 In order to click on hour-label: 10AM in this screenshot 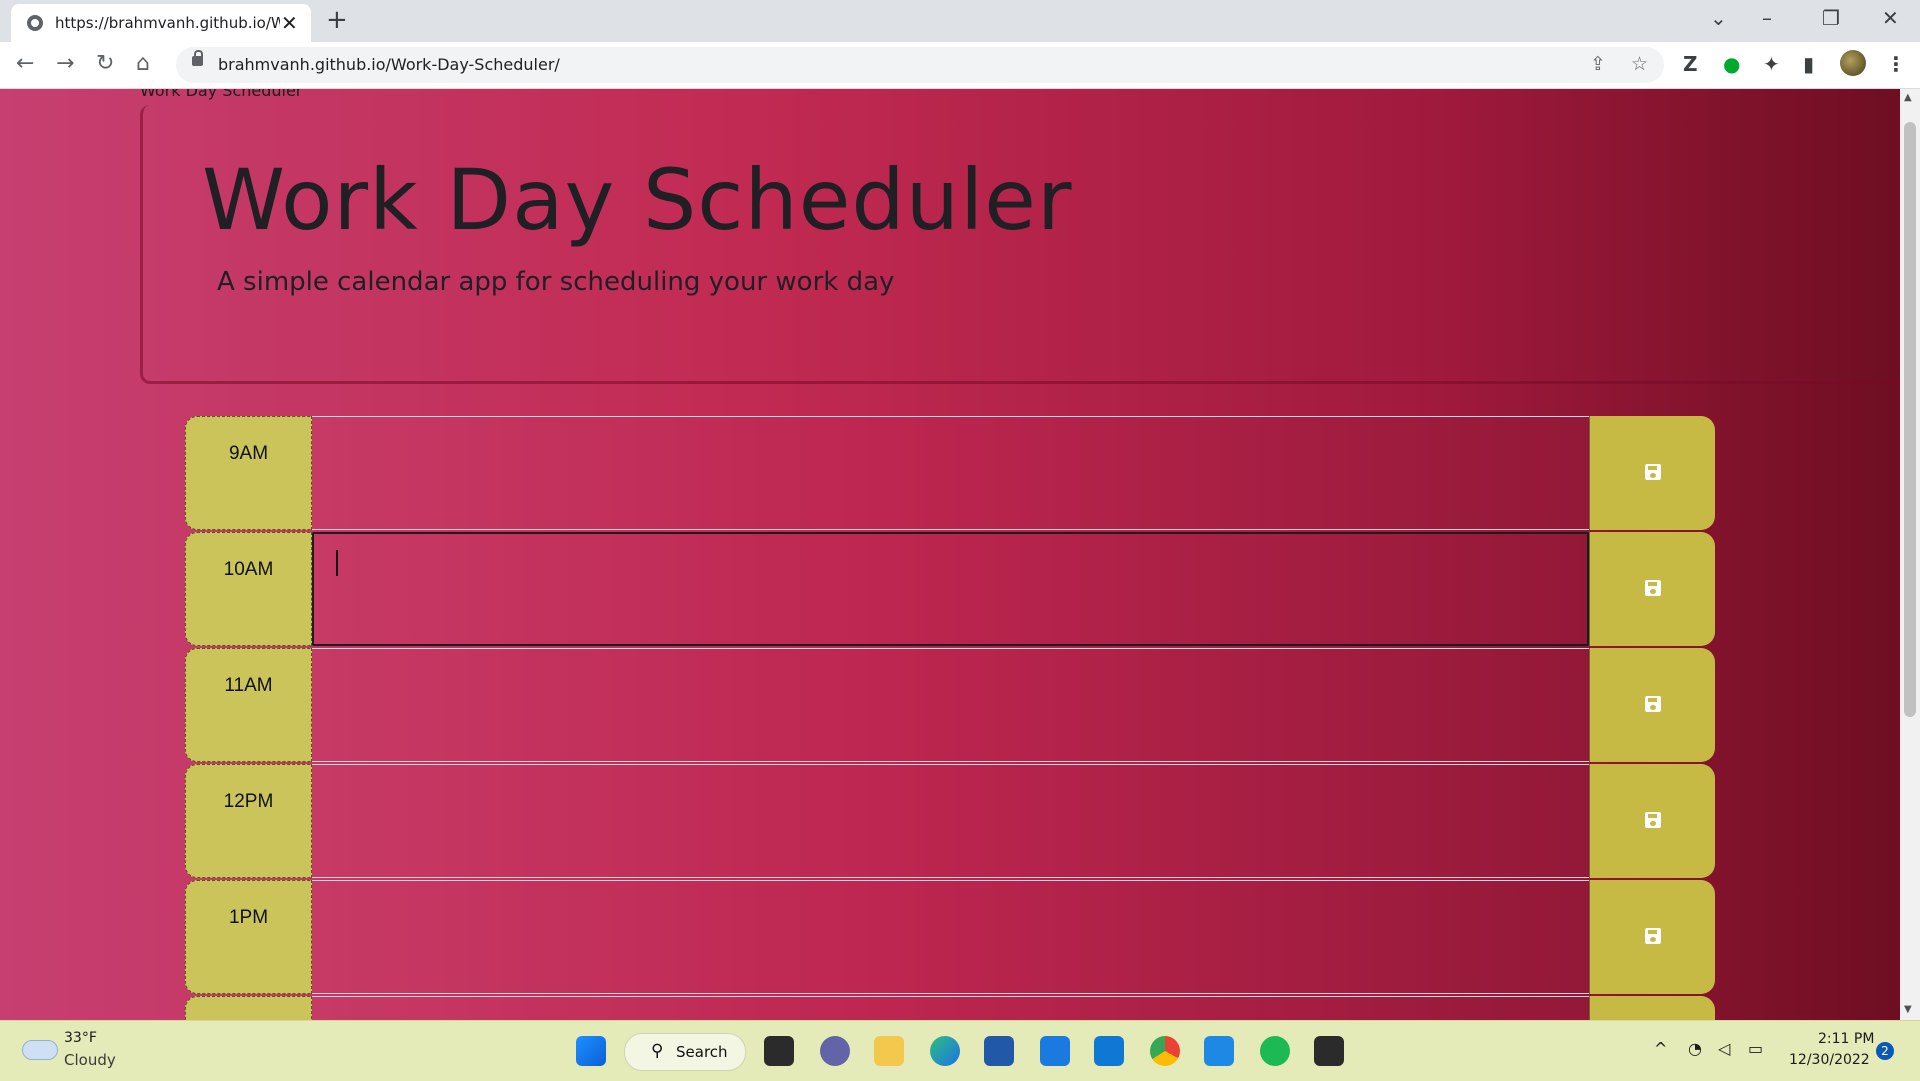, I will do `click(248, 589)`.